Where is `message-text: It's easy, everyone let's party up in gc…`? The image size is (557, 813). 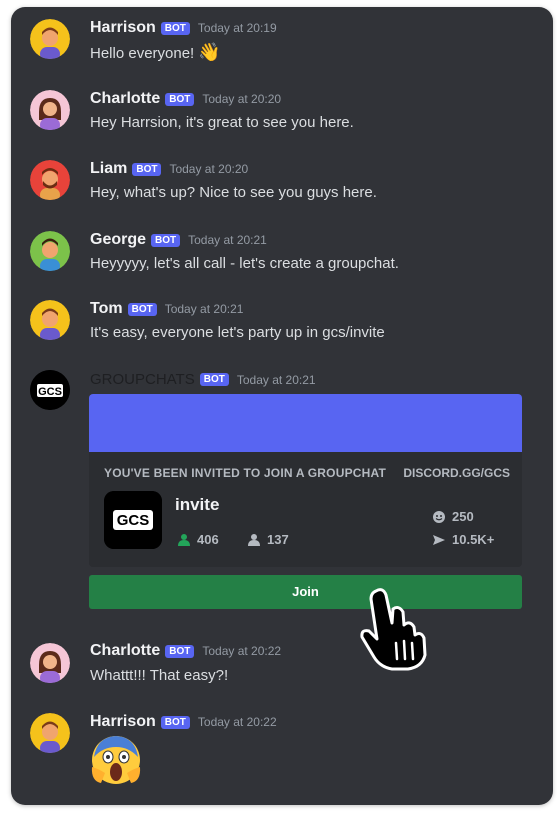
message-text: It's easy, everyone let's party up in gc… is located at coordinates (237, 332).